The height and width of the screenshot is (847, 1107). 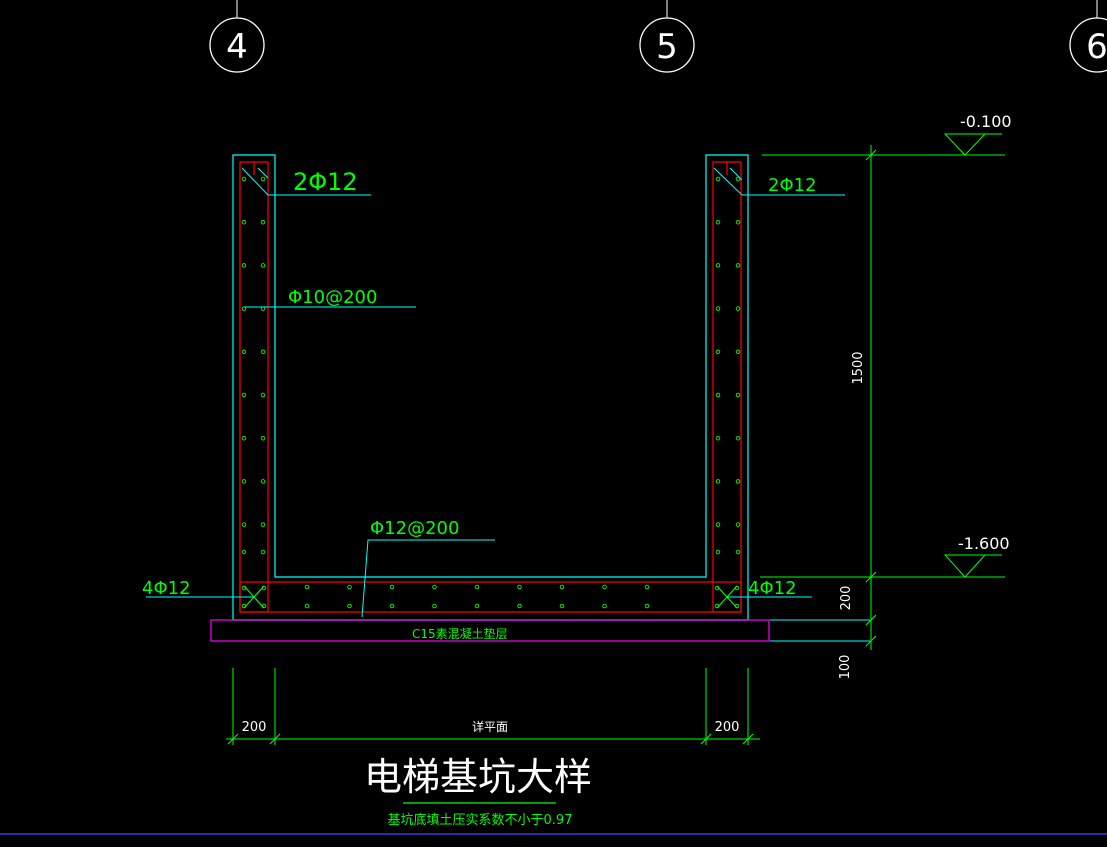 I want to click on axis-6-label: 6, so click(x=1096, y=47).